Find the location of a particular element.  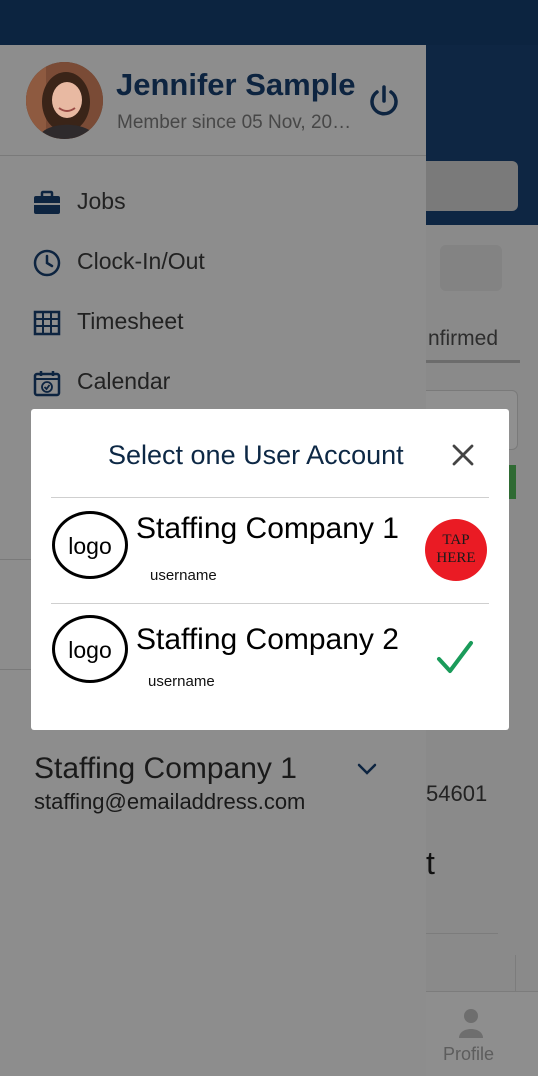

menu-item-jobs: Jobs is located at coordinates (213, 205).